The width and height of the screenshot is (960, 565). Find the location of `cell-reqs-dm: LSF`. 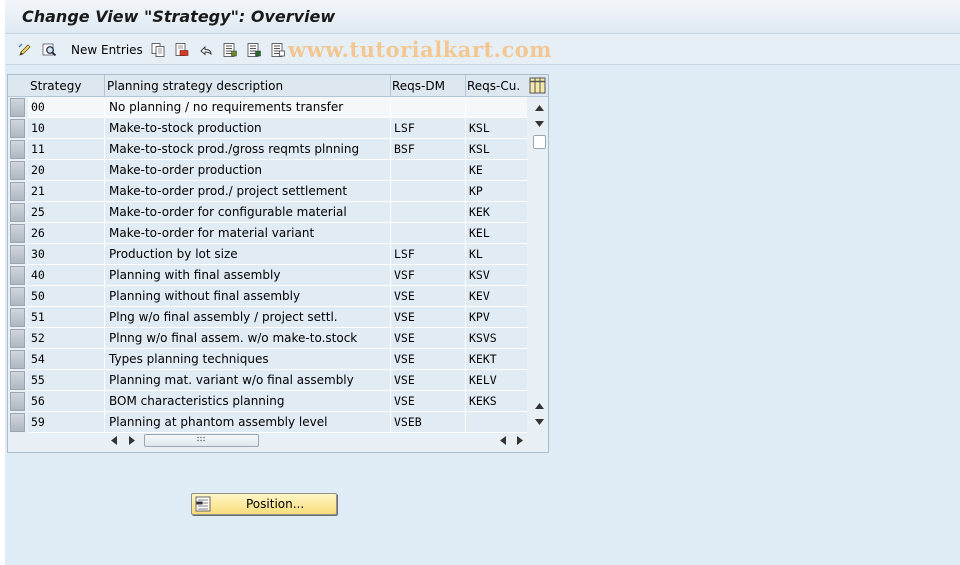

cell-reqs-dm: LSF is located at coordinates (427, 128).